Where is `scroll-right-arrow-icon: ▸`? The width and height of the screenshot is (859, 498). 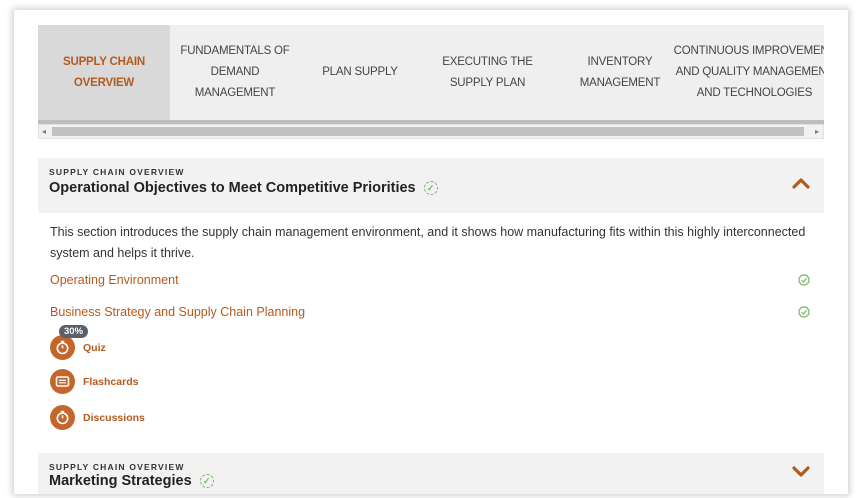 scroll-right-arrow-icon: ▸ is located at coordinates (817, 132).